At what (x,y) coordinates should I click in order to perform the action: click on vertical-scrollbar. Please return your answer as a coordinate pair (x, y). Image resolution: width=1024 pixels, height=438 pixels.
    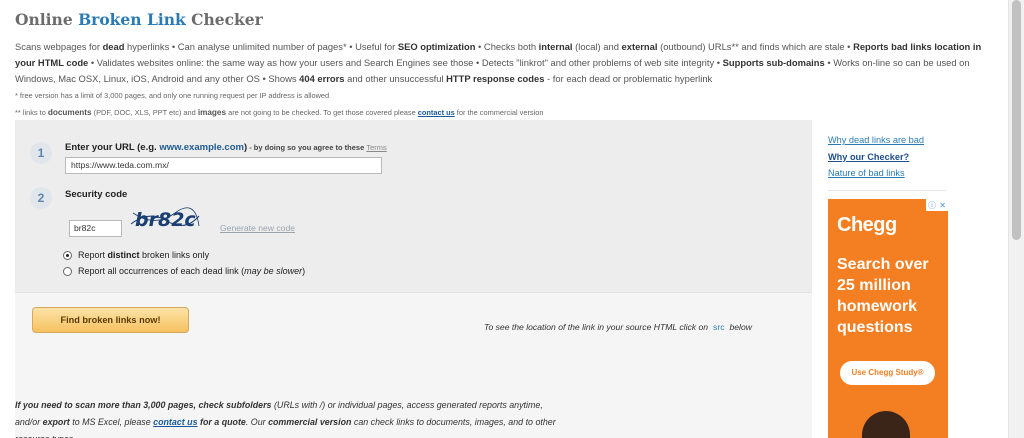
    Looking at the image, I should click on (1016, 219).